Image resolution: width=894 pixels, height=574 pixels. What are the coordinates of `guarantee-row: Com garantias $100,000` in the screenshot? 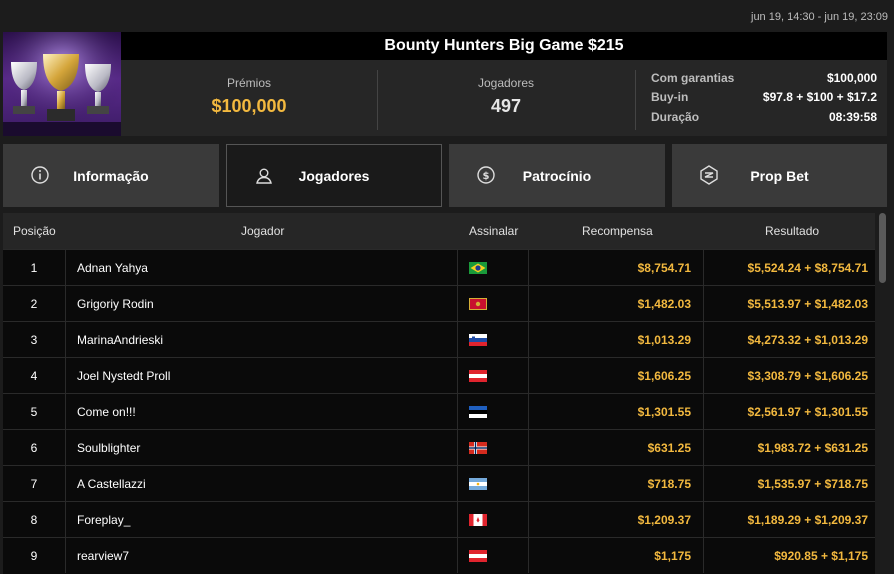 It's located at (764, 78).